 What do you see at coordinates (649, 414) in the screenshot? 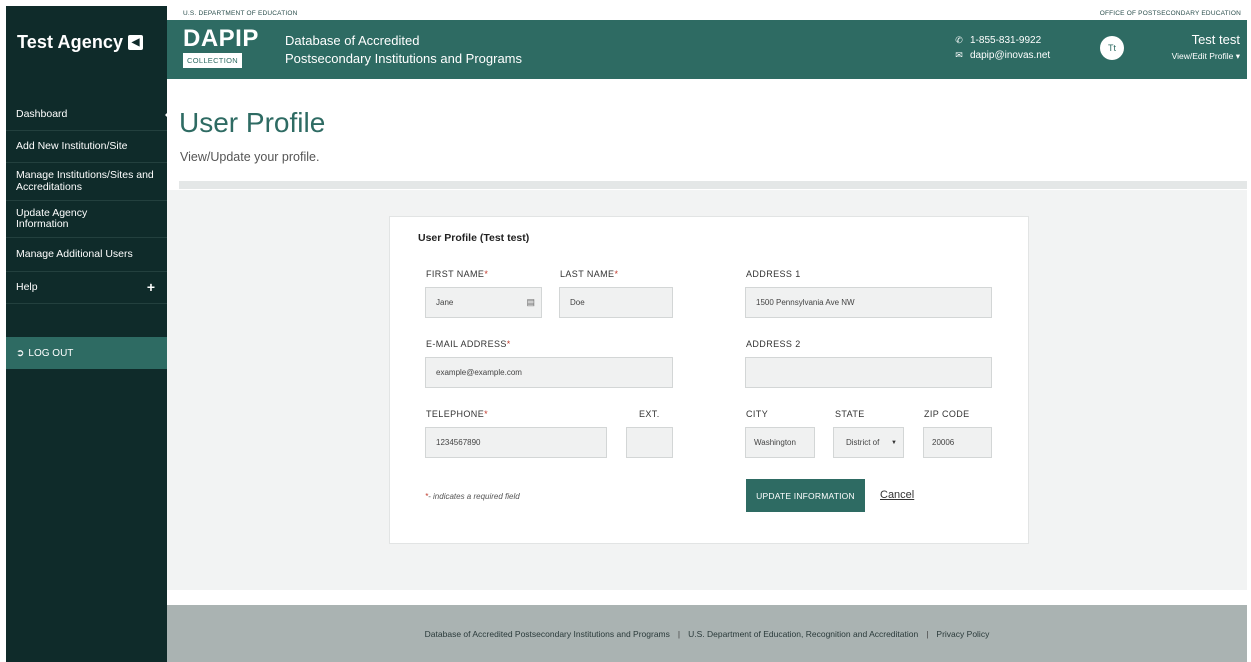
I see `ext-label: EXT.` at bounding box center [649, 414].